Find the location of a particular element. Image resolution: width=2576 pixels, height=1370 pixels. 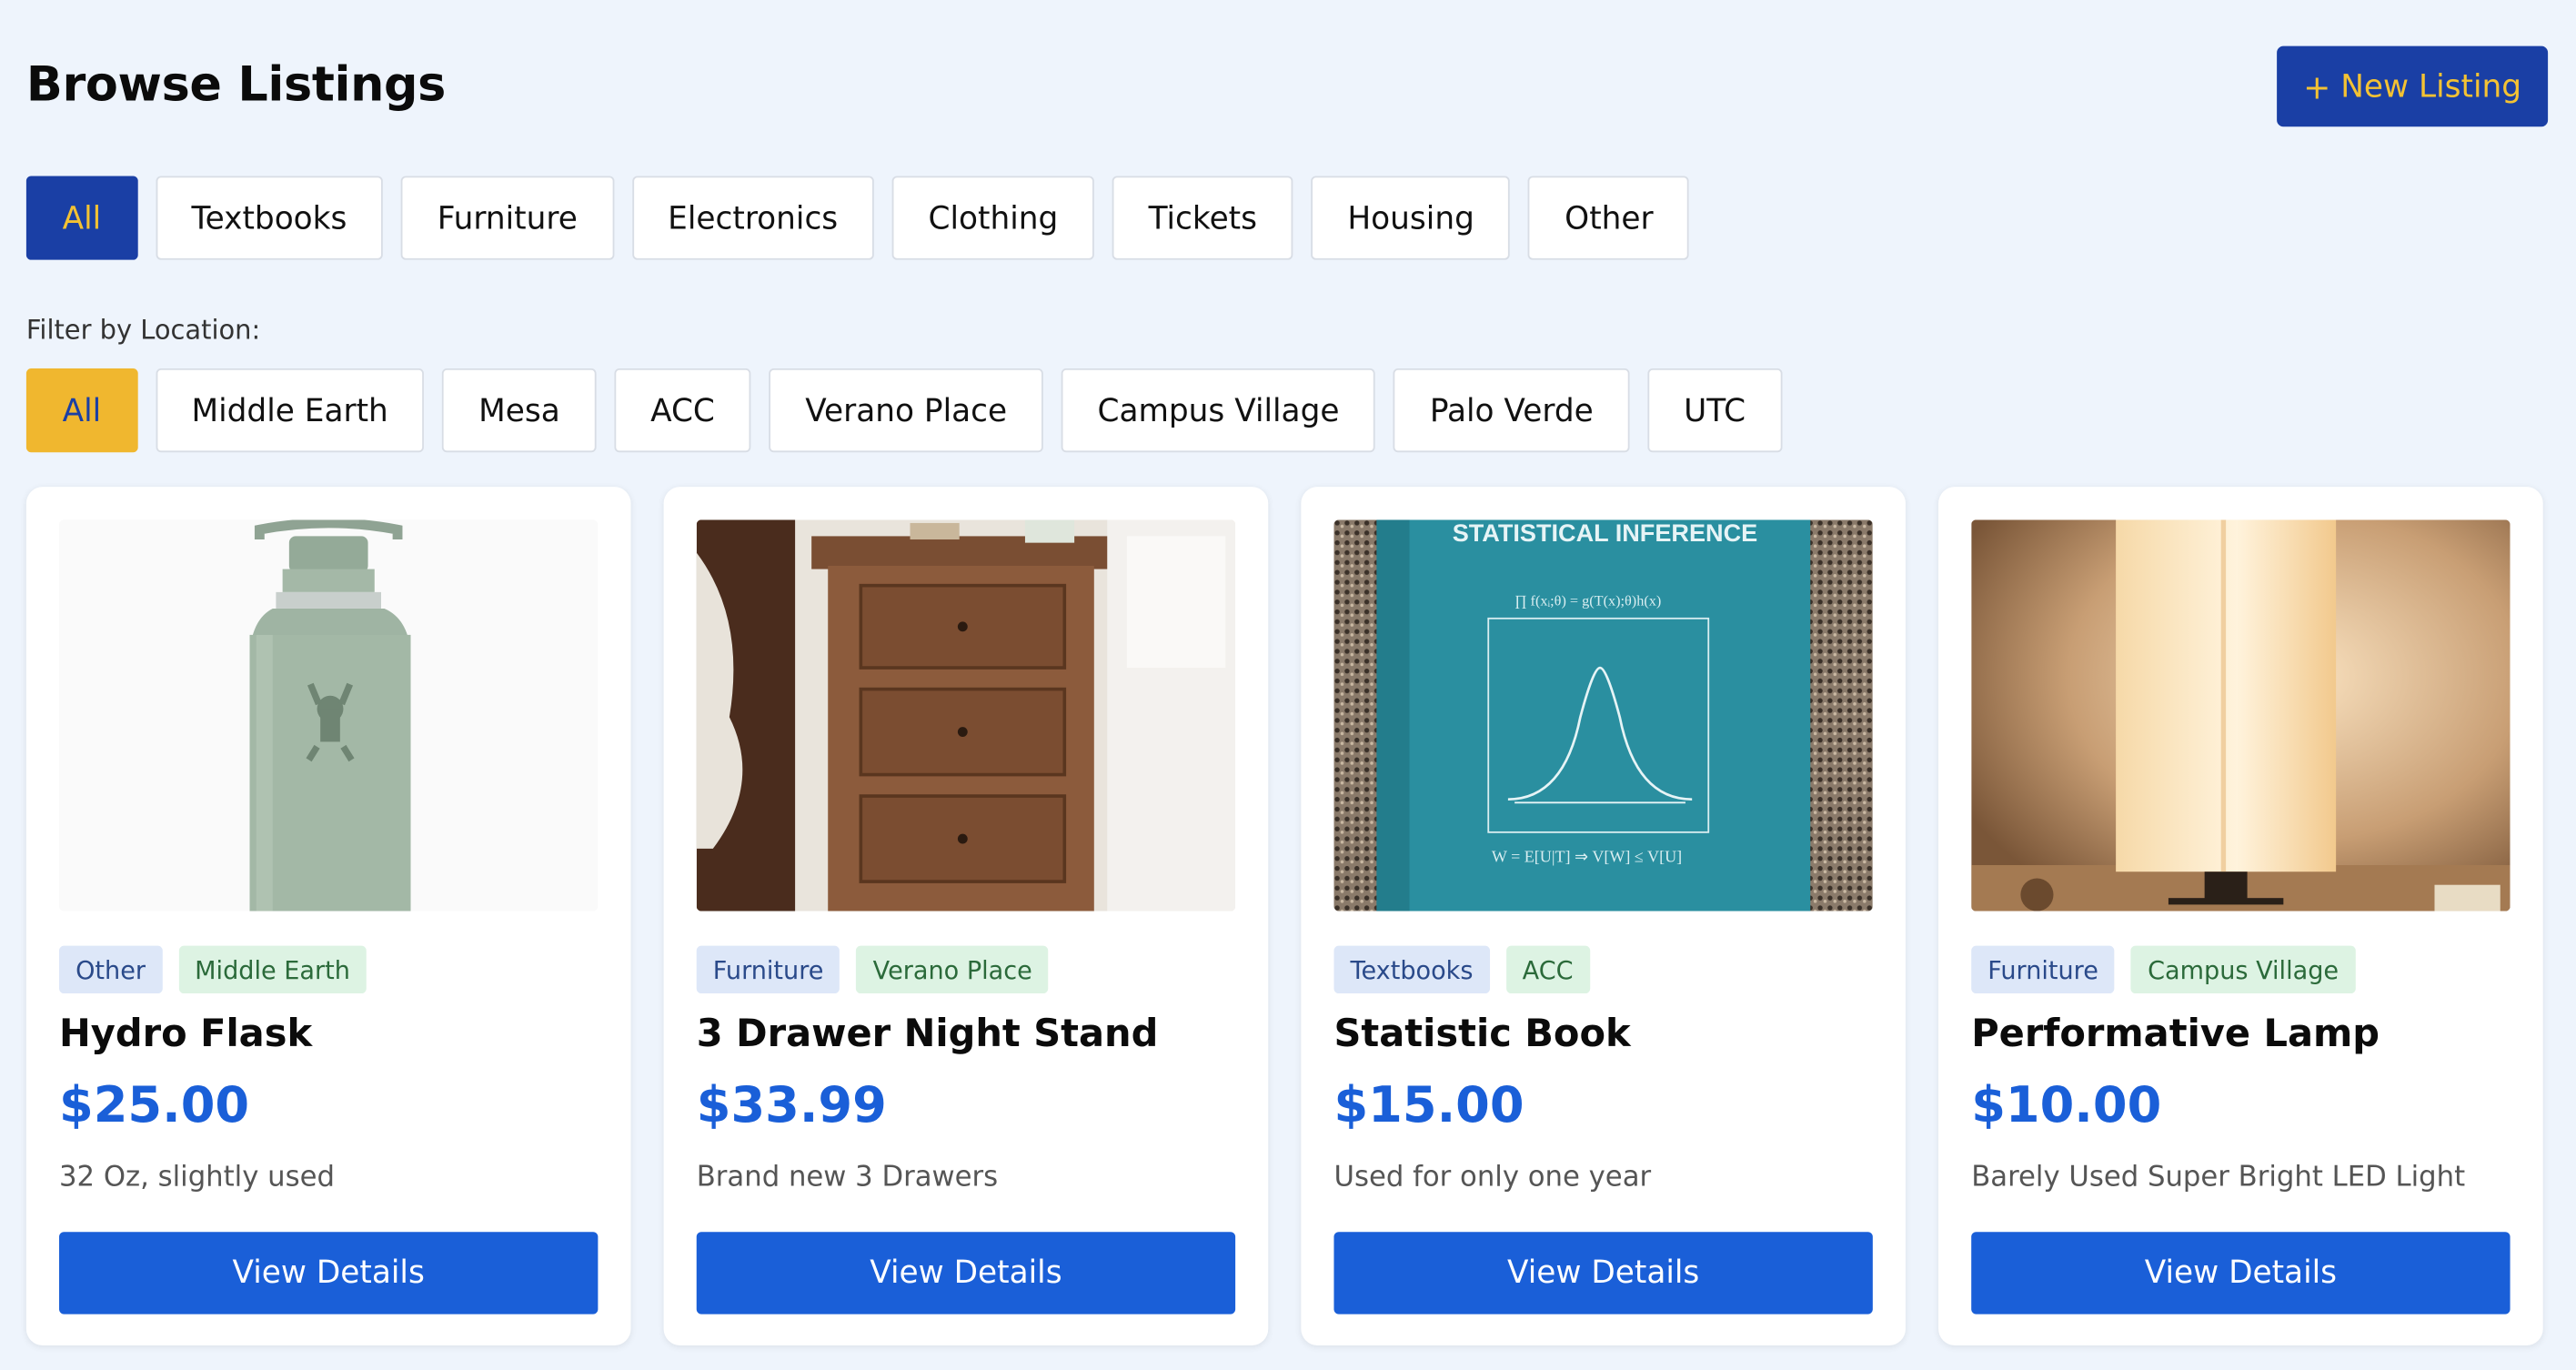

location-badge: Middle Earth is located at coordinates (272, 969).